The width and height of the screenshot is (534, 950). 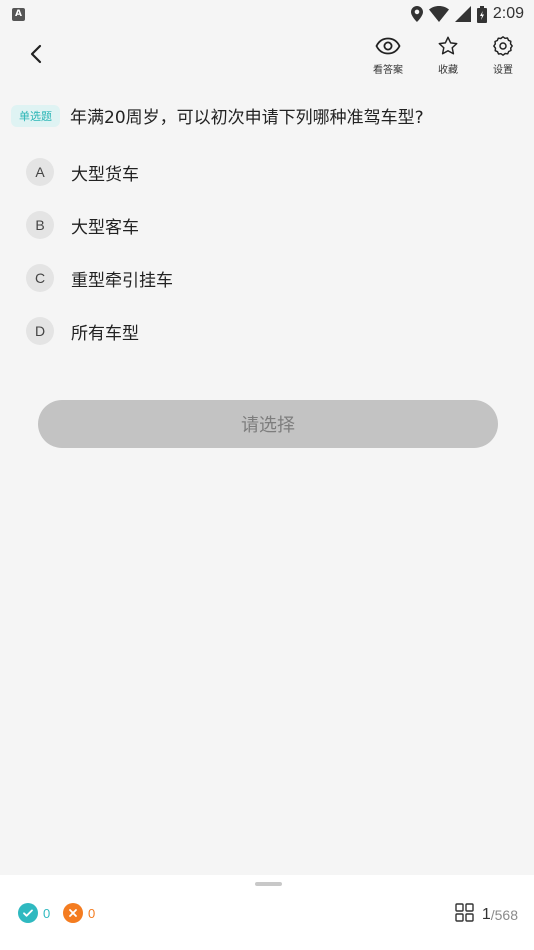 What do you see at coordinates (247, 118) in the screenshot?
I see `question-text: 年满20周岁，可以初次申请下列哪种准驾车型?` at bounding box center [247, 118].